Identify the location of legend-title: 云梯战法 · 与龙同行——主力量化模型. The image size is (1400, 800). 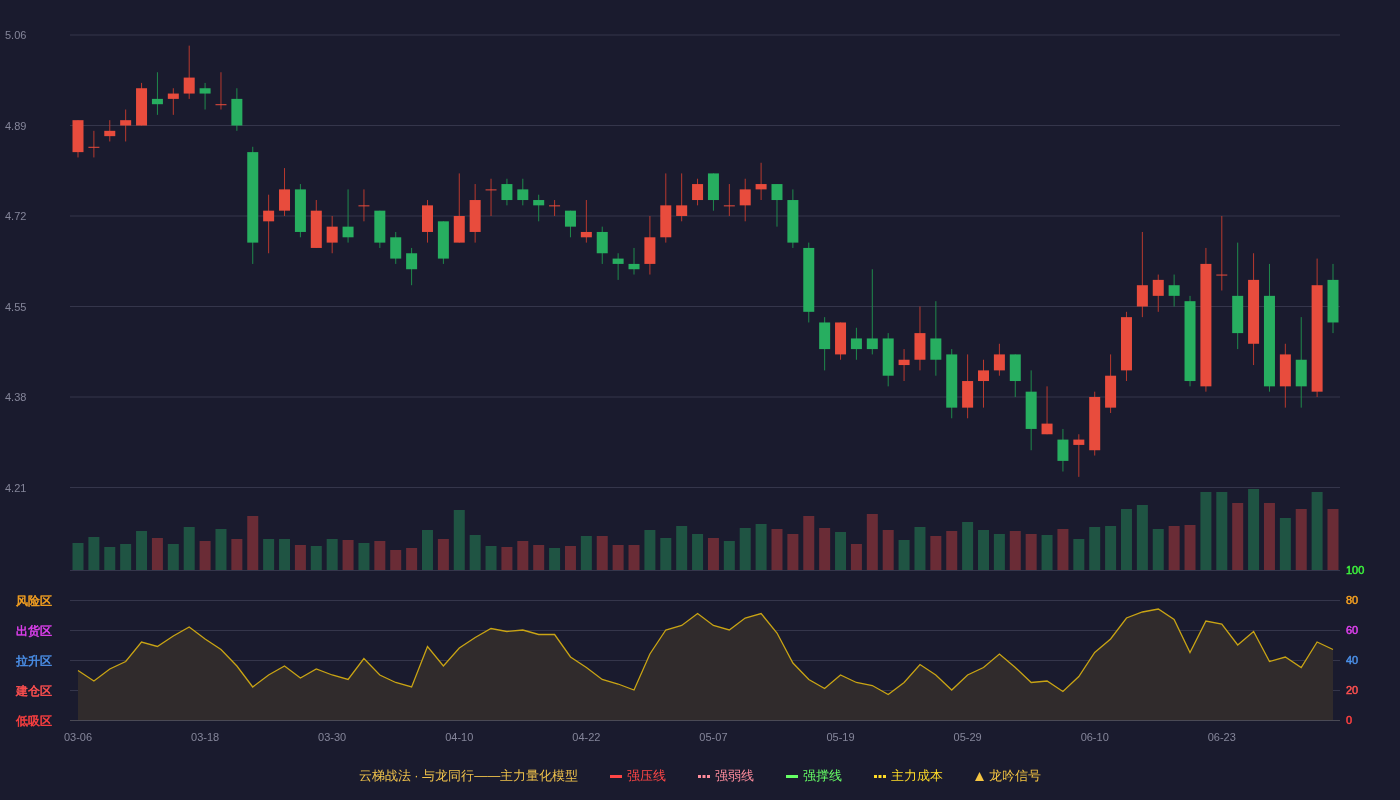
(468, 776).